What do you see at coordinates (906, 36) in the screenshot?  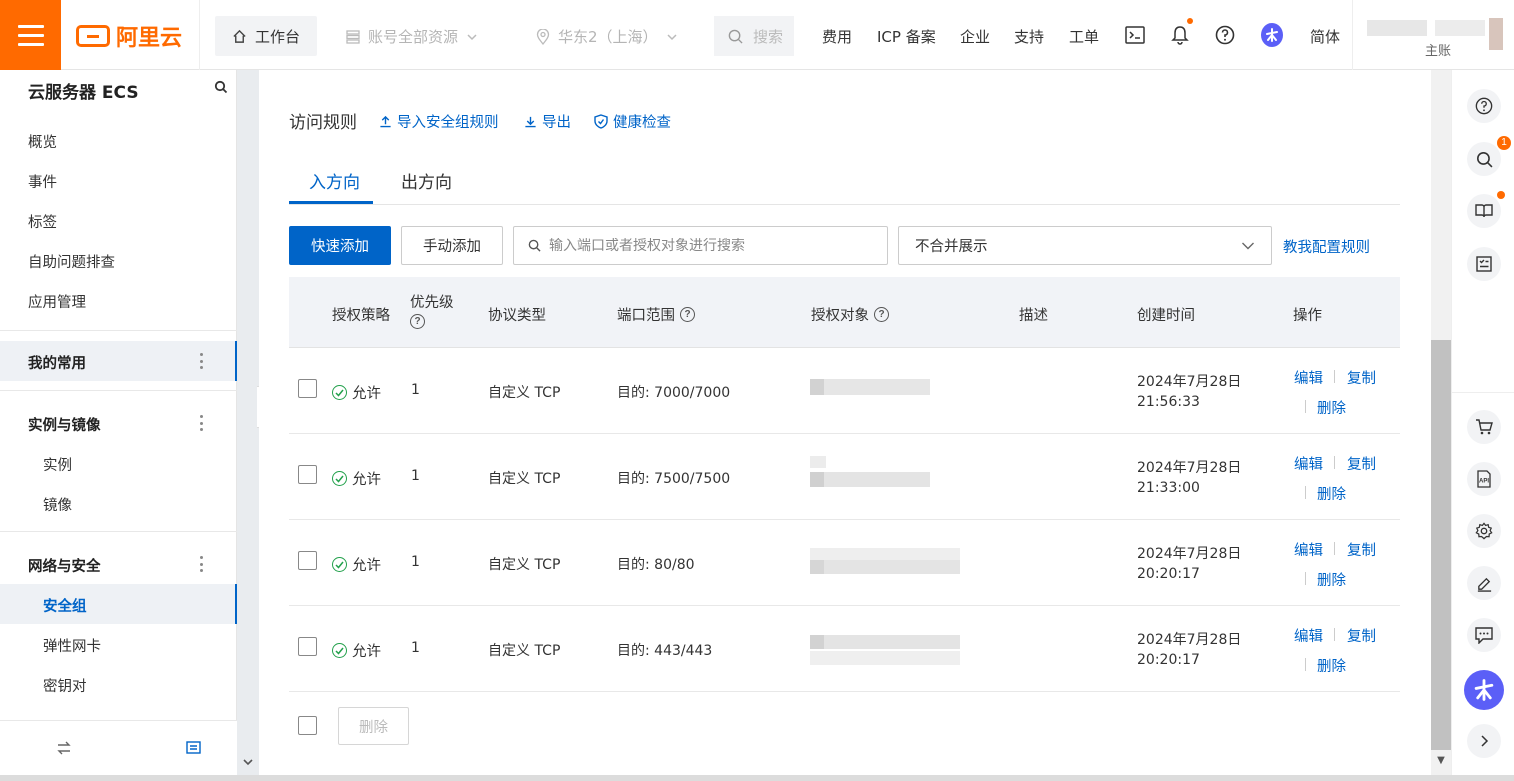 I see `nav-icp: ICP 备案` at bounding box center [906, 36].